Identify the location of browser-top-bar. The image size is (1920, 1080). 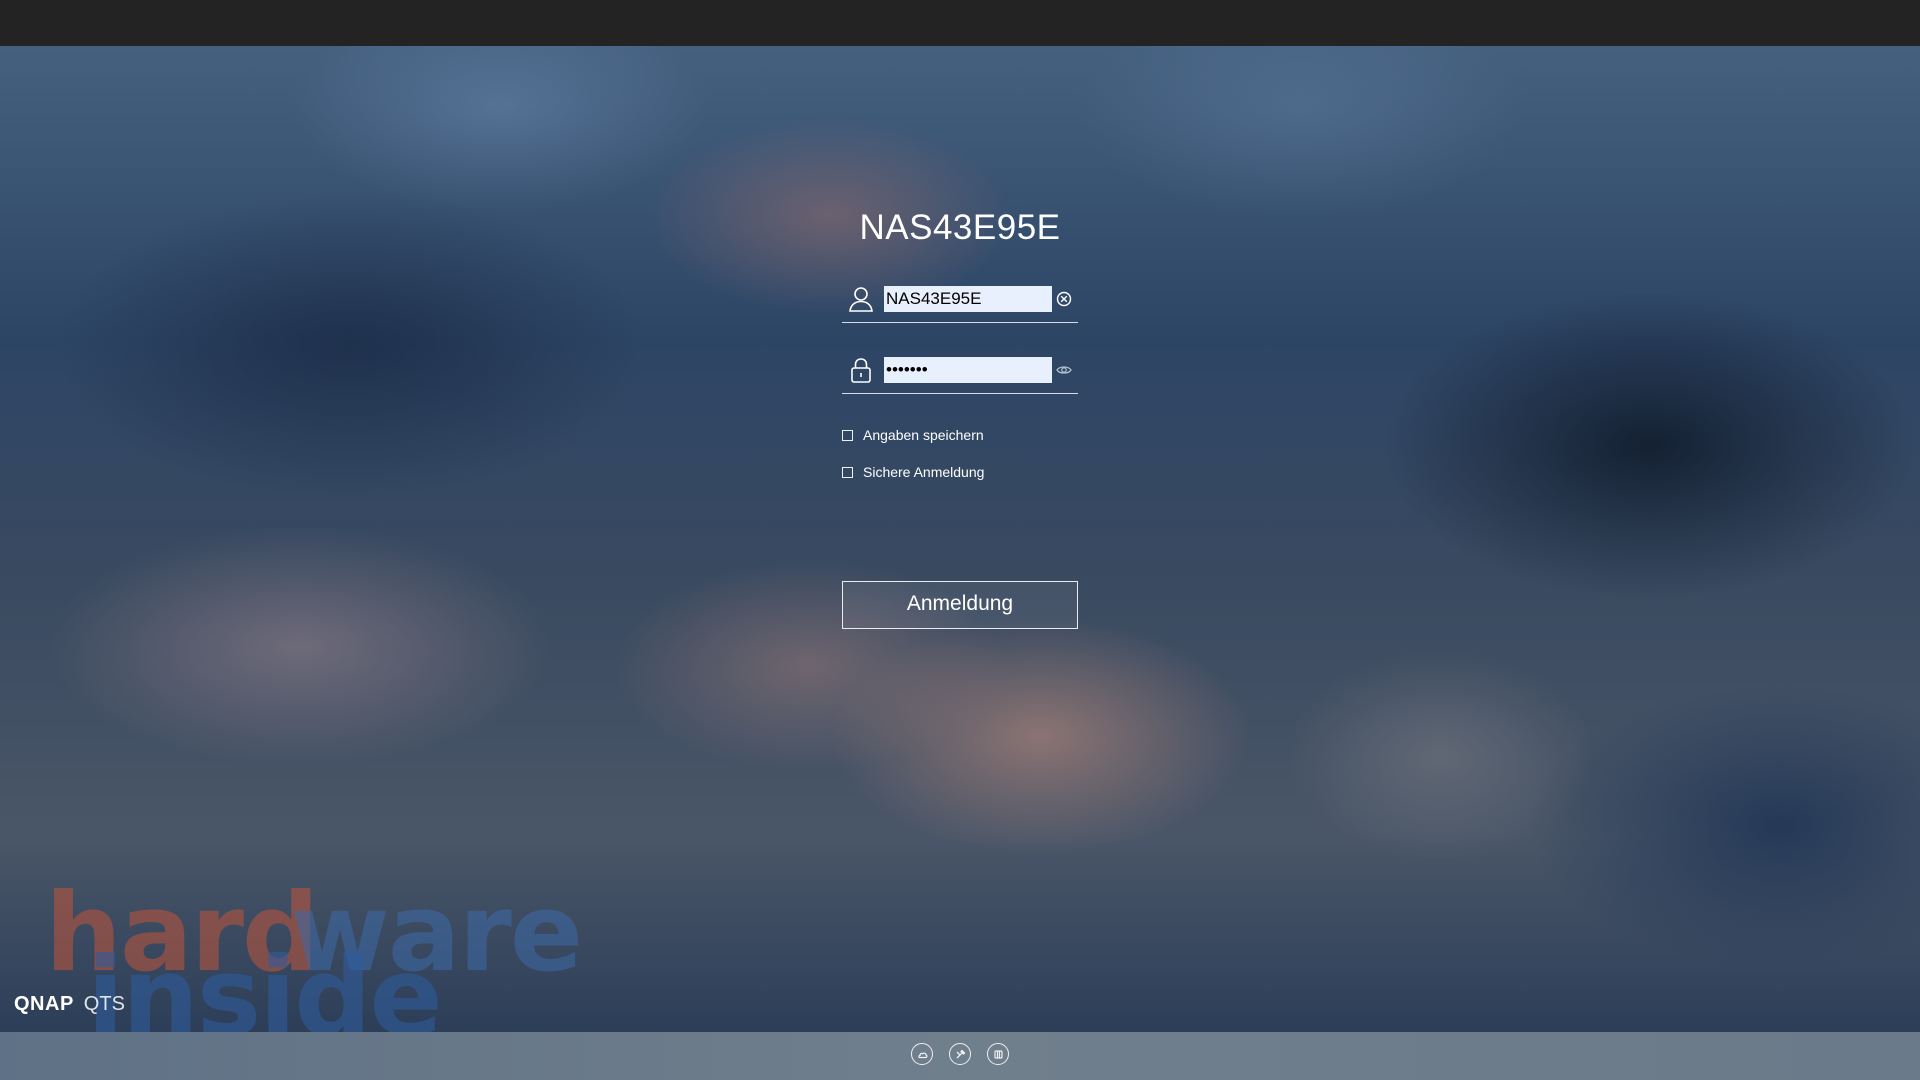
(960, 23).